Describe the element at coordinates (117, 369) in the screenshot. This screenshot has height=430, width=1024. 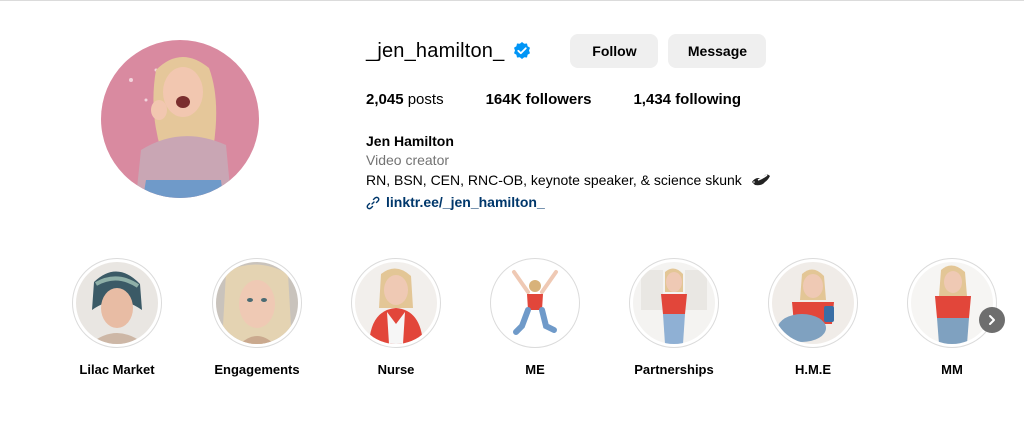
I see `highlight-label: Lilac Market` at that location.